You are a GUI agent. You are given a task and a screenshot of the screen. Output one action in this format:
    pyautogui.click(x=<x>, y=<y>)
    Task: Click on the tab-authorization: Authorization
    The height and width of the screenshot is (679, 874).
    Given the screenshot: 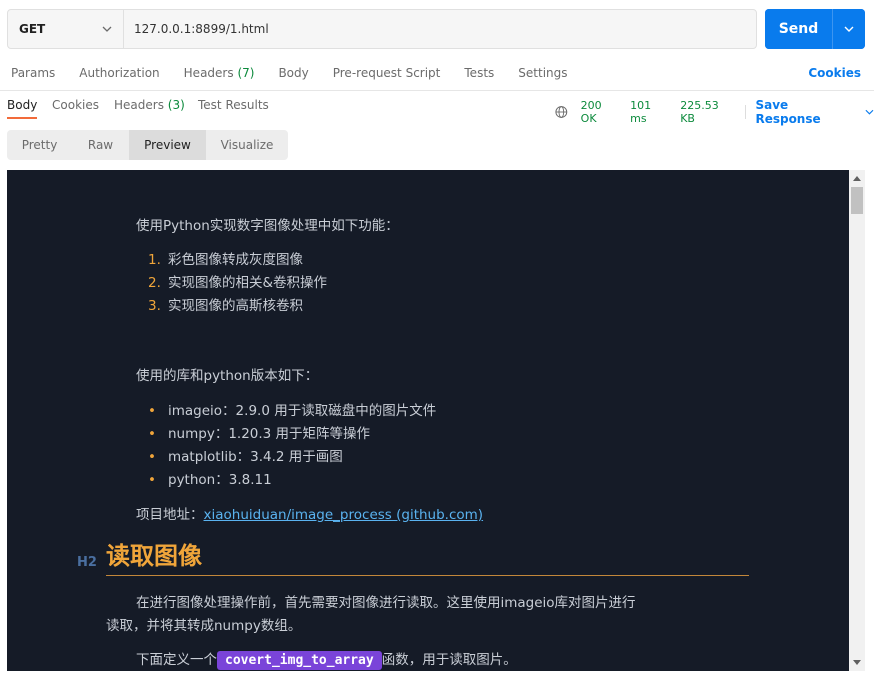 What is the action you would take?
    pyautogui.click(x=119, y=73)
    